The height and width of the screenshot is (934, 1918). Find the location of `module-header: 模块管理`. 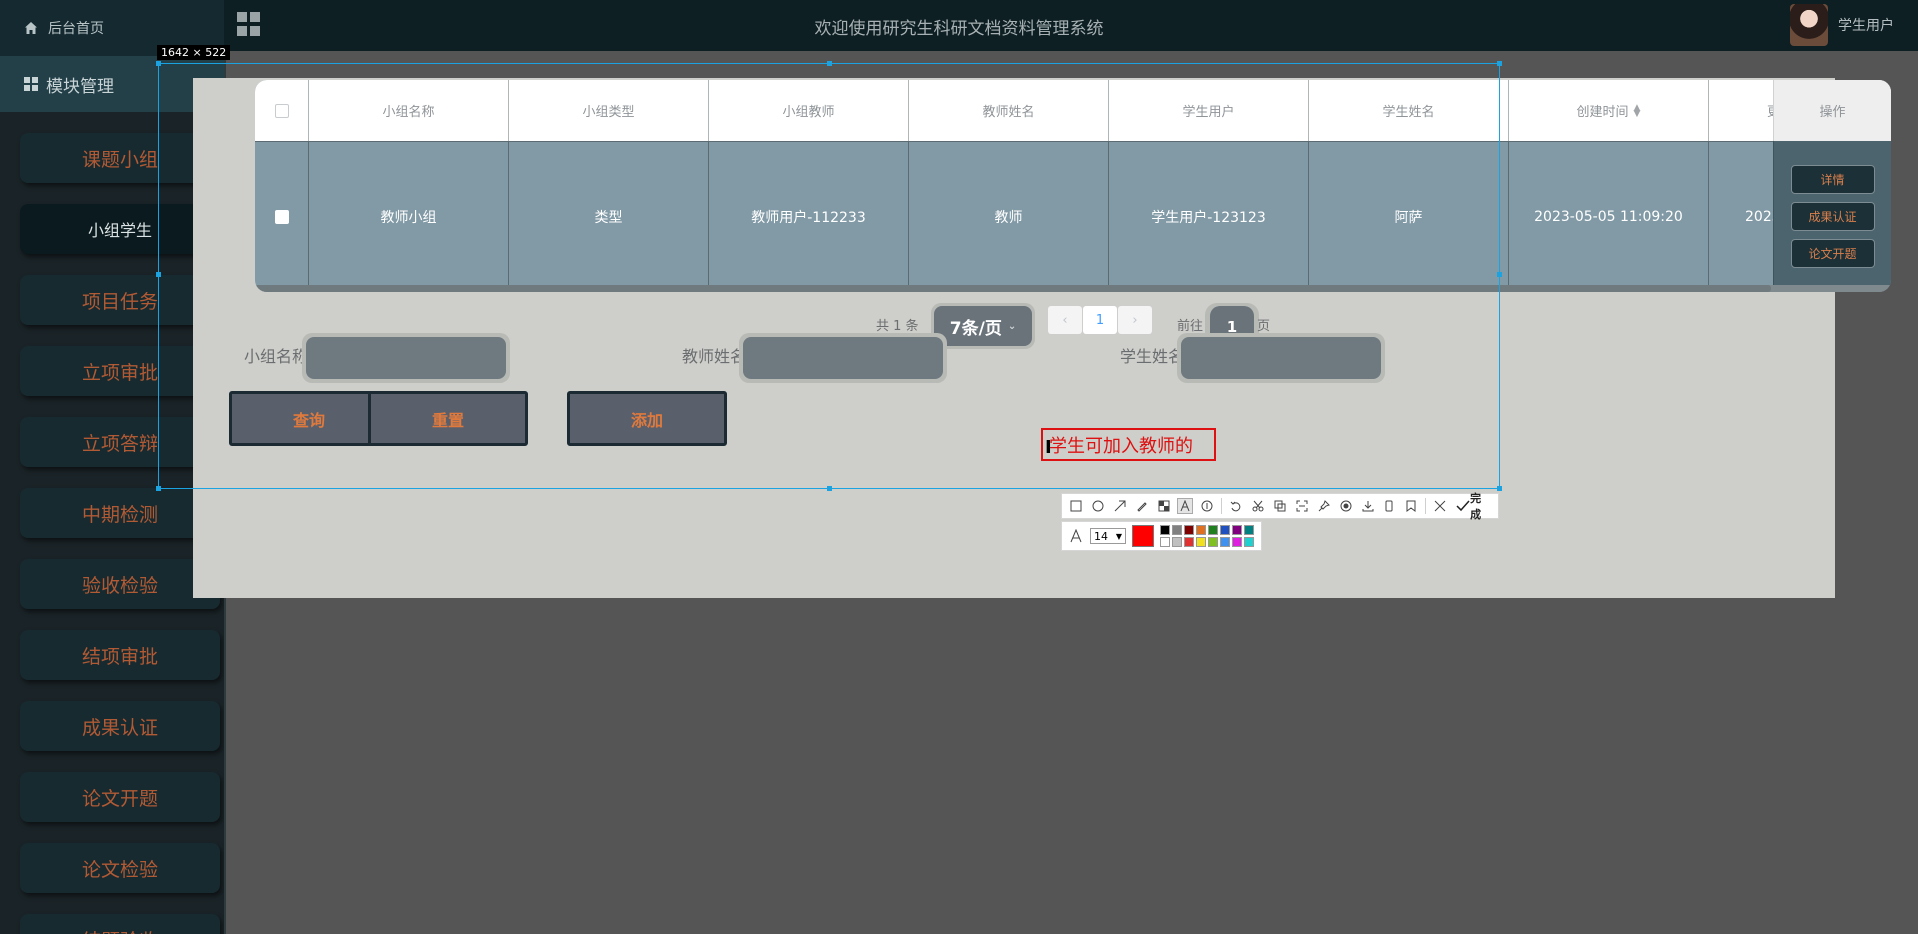

module-header: 模块管理 is located at coordinates (112, 84).